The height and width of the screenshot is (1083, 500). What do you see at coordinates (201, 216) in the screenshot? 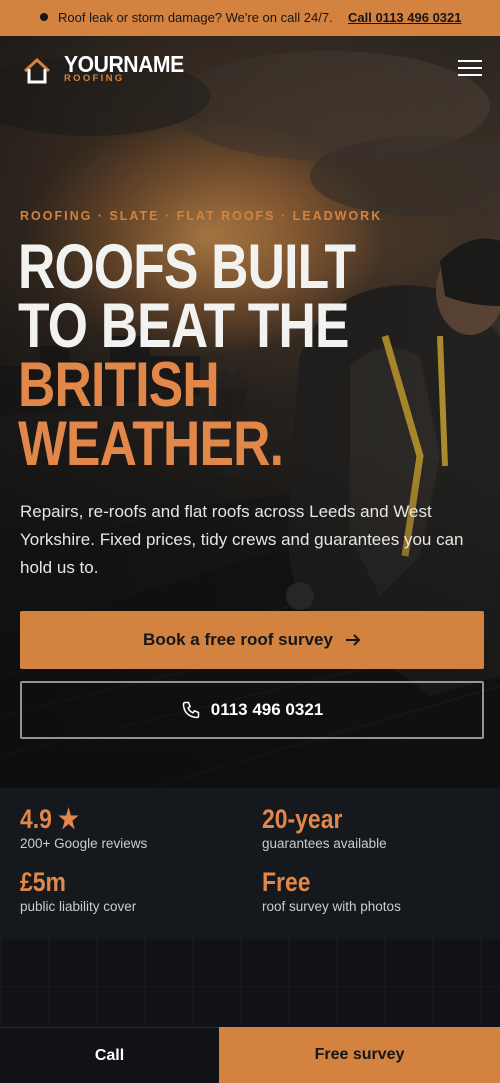
I see `hero-eyebrow: ROOFING · SLATE · FLAT ROOFS · LEADWORK` at bounding box center [201, 216].